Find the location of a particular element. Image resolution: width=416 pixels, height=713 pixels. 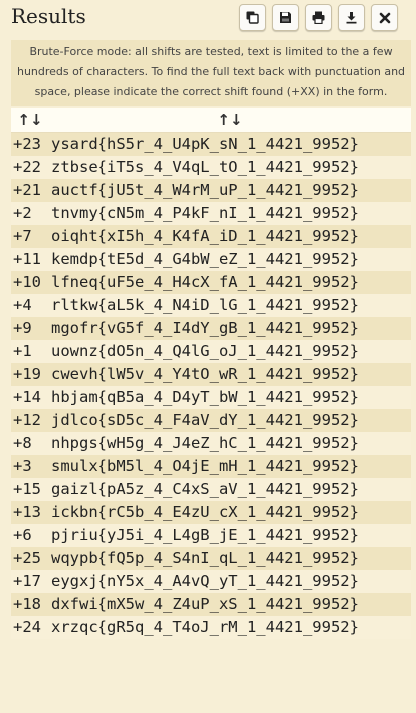

decoded-text-cell: rltkw{aL5k_4_N4iD_lG_1_4421_9952} is located at coordinates (230, 305).